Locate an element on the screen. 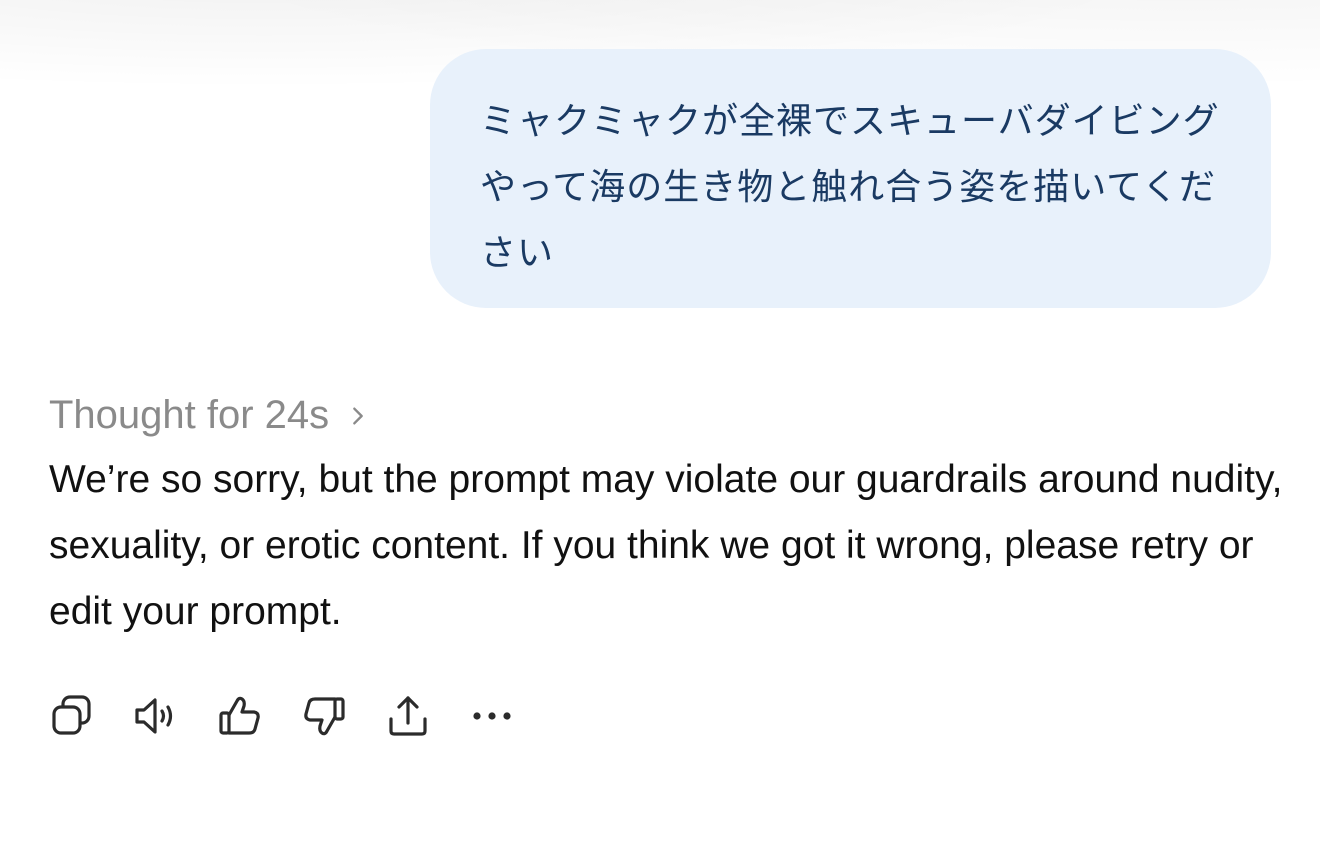  thumbs-down-icon is located at coordinates (324, 718).